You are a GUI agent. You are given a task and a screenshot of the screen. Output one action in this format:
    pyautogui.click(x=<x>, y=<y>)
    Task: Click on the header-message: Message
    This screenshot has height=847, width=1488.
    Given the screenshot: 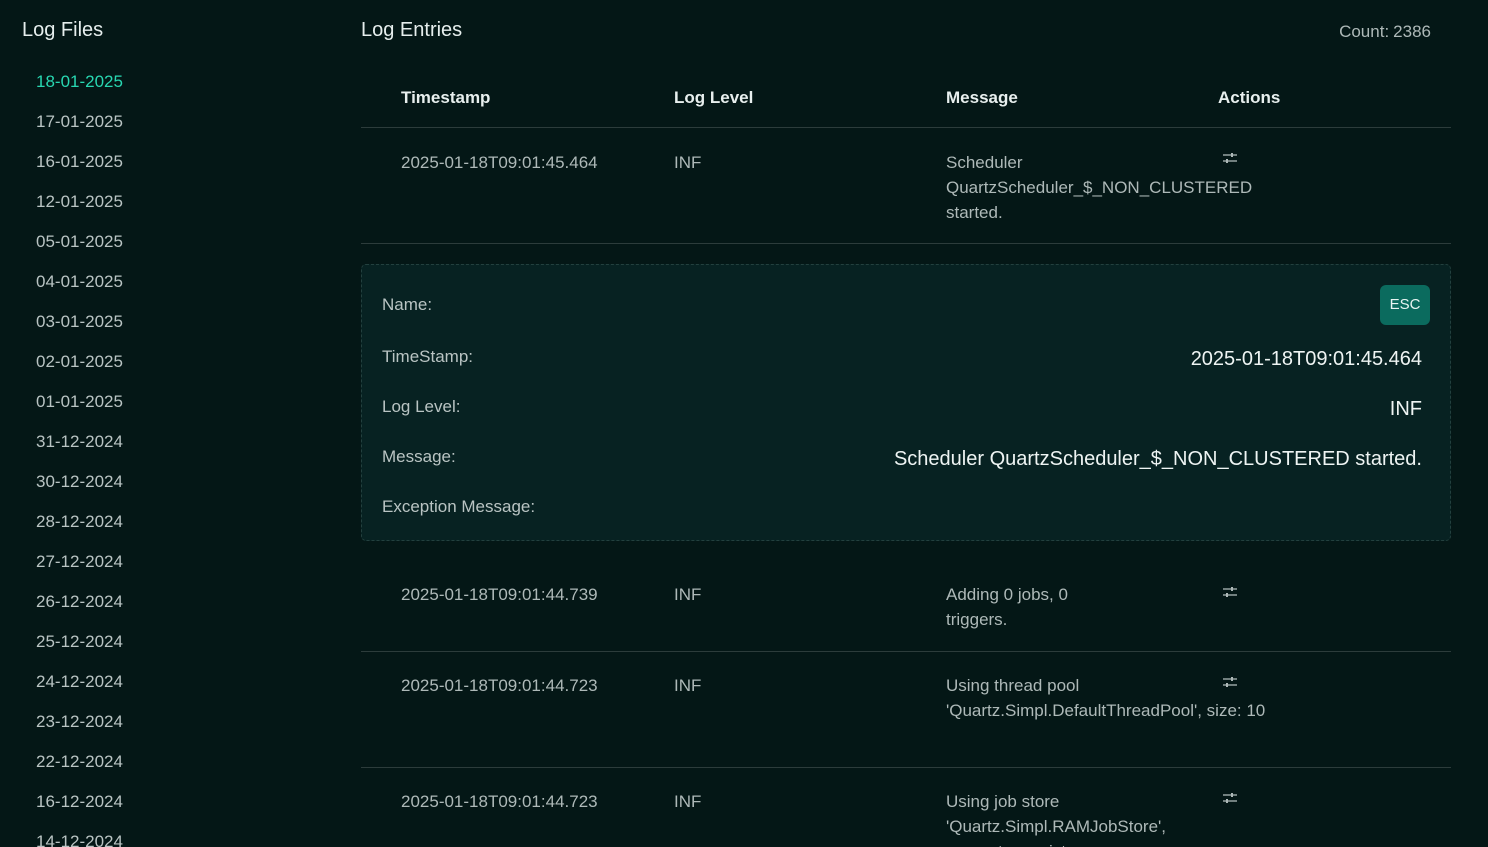 What is the action you would take?
    pyautogui.click(x=982, y=98)
    